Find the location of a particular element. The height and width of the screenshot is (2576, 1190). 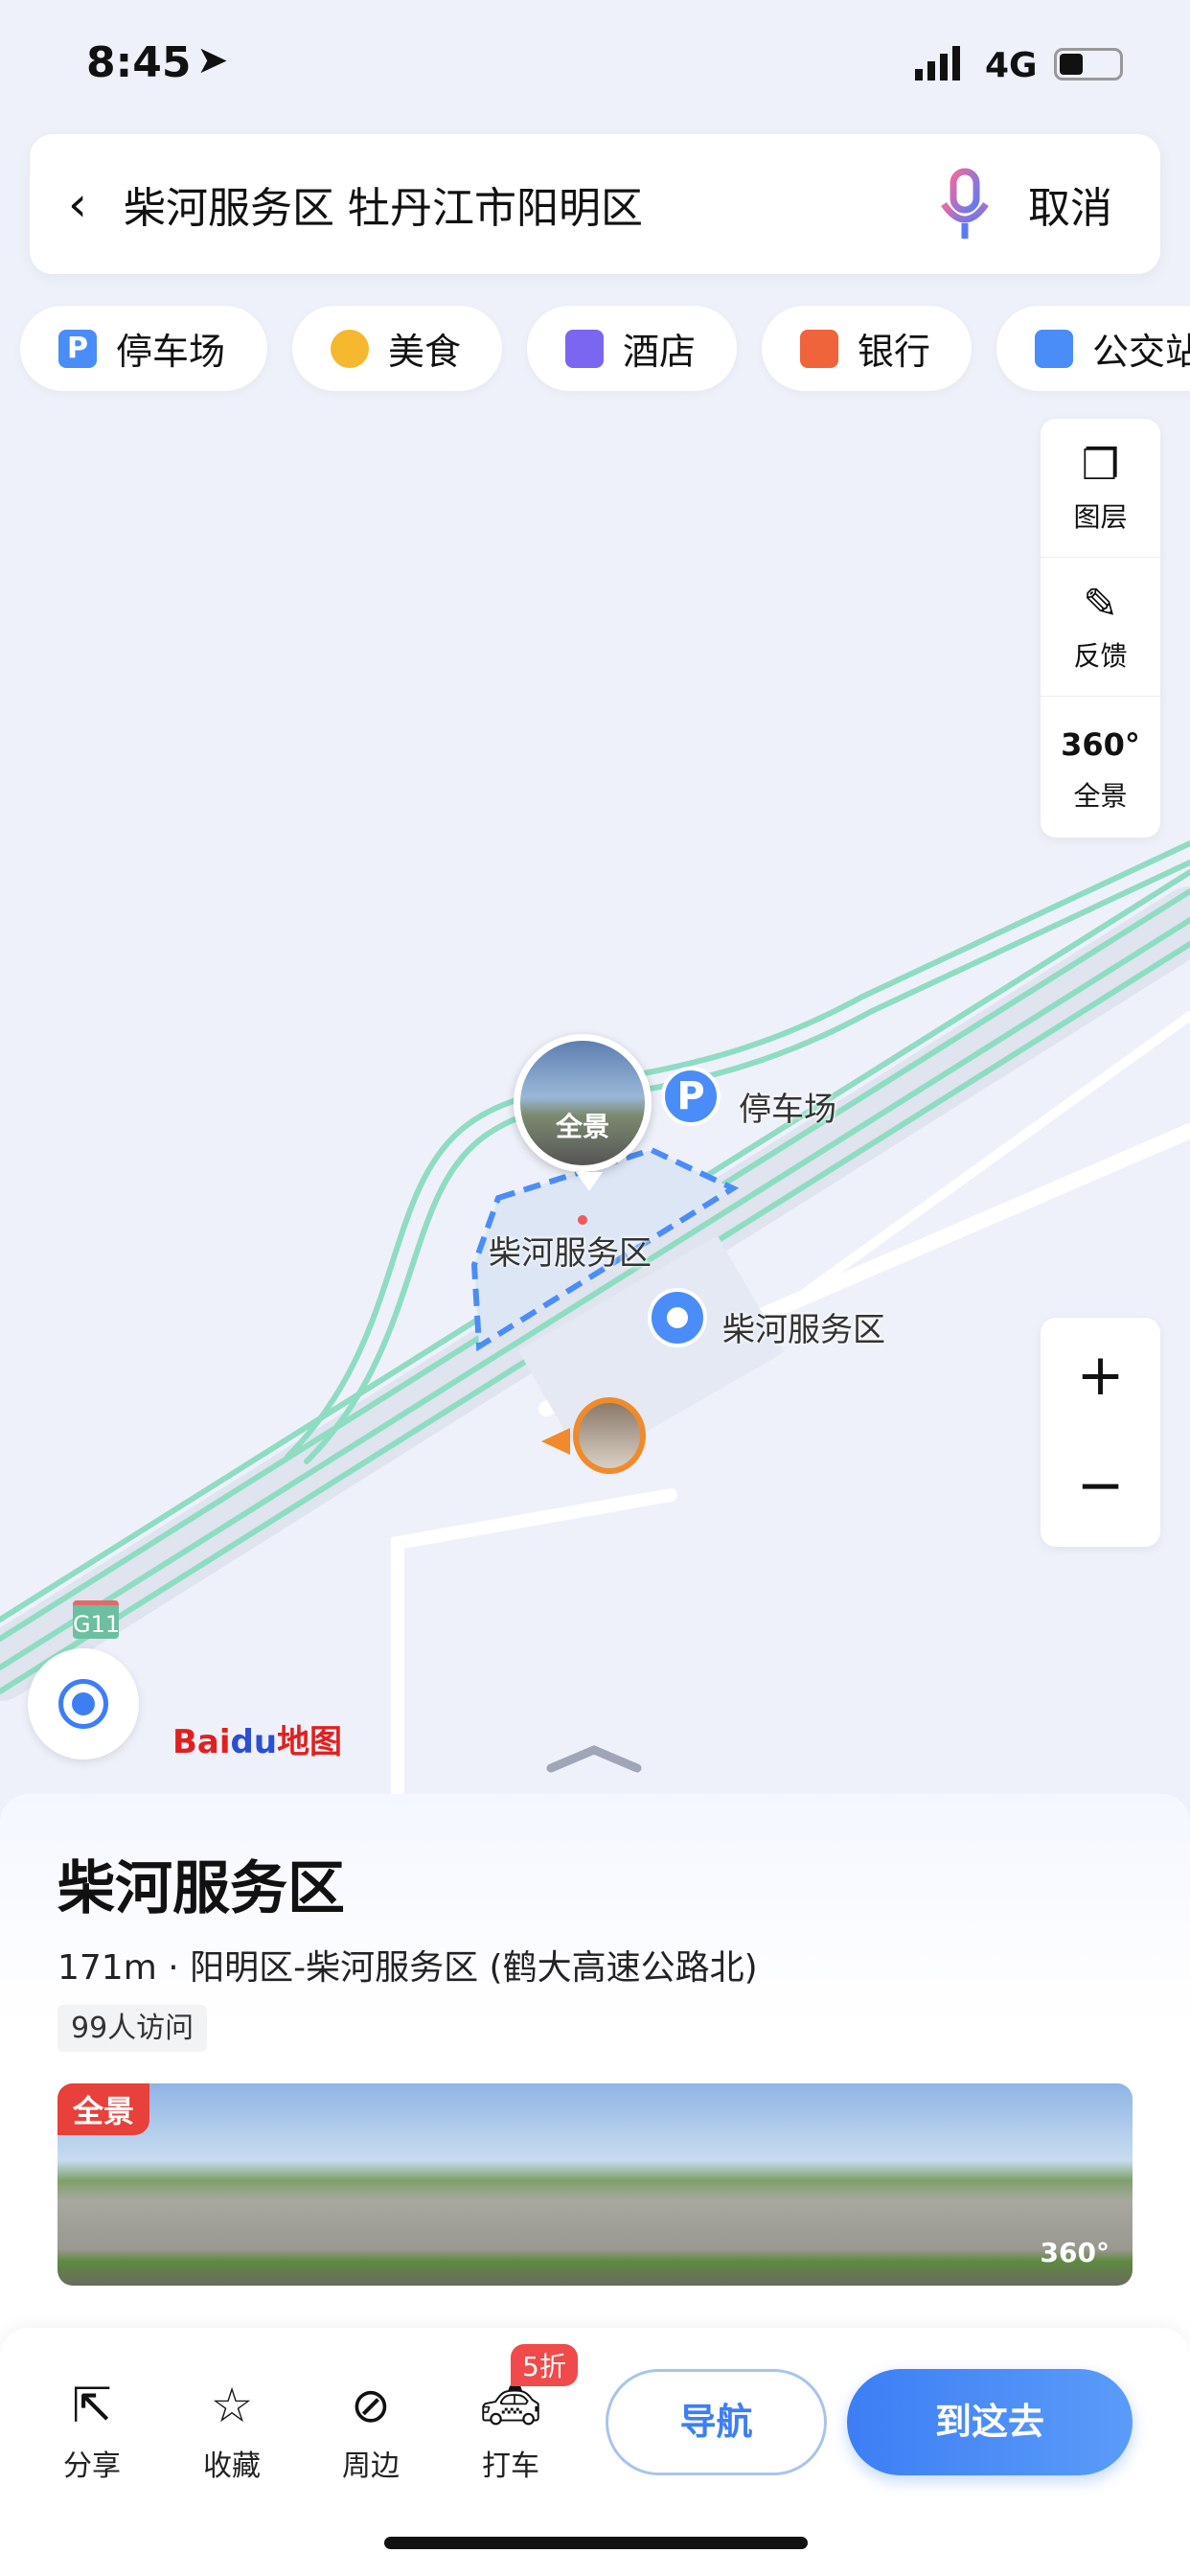

place-title: 柴河服务区 is located at coordinates (201, 1888).